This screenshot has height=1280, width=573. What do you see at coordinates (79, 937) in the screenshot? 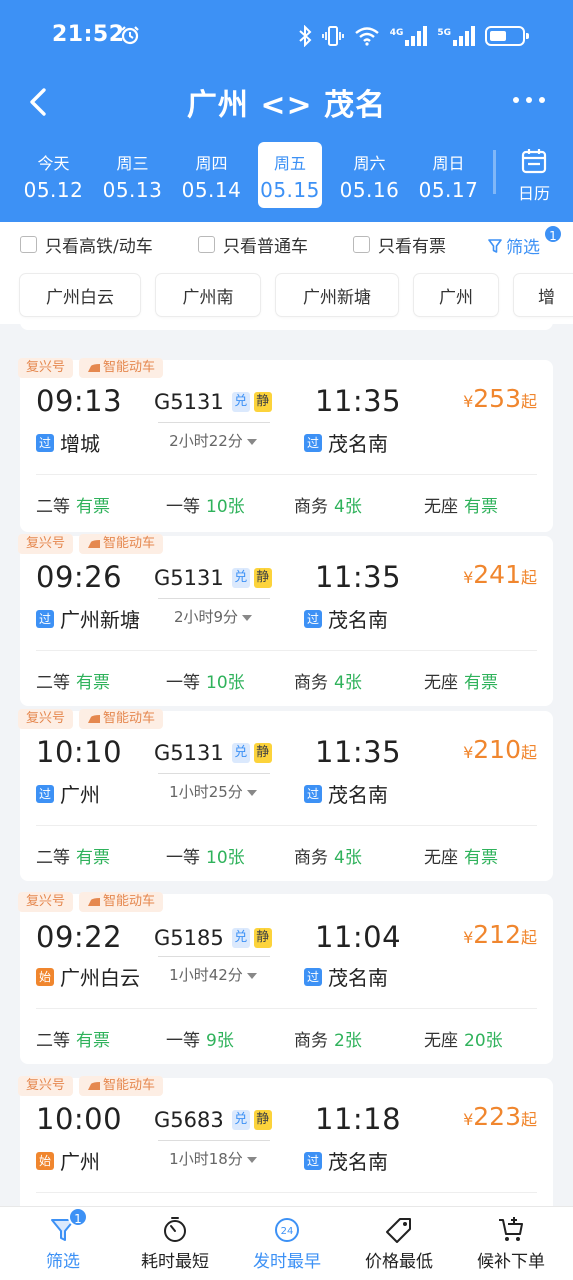
I see `departure-time: 09:22` at bounding box center [79, 937].